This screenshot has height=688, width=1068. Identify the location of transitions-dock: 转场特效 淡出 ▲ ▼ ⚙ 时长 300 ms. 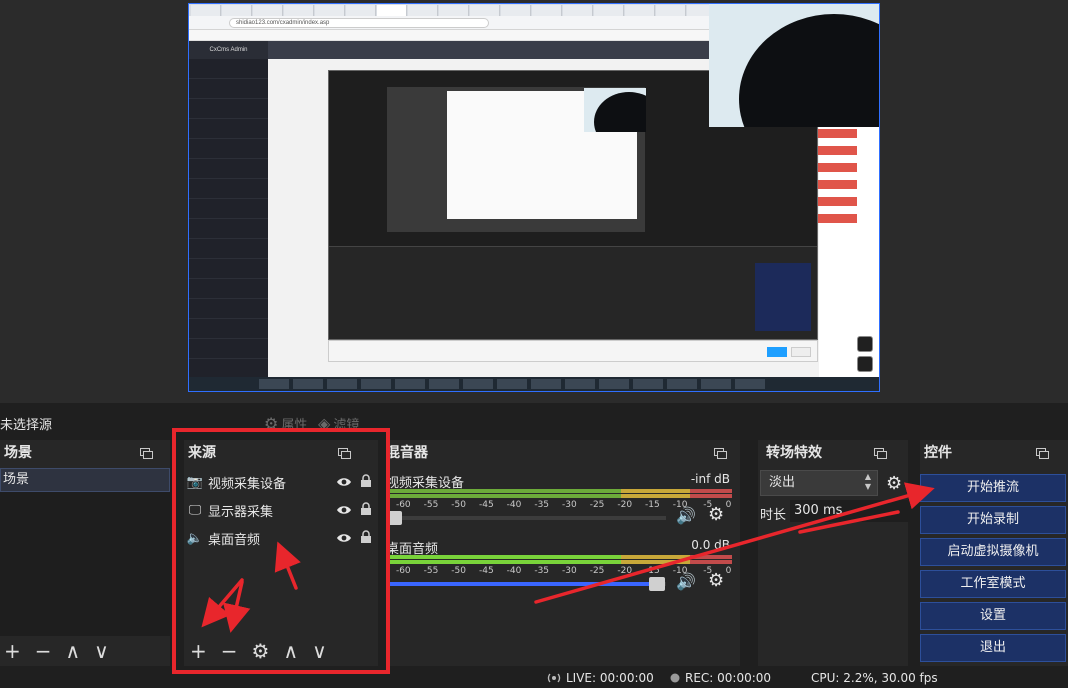
(834, 553).